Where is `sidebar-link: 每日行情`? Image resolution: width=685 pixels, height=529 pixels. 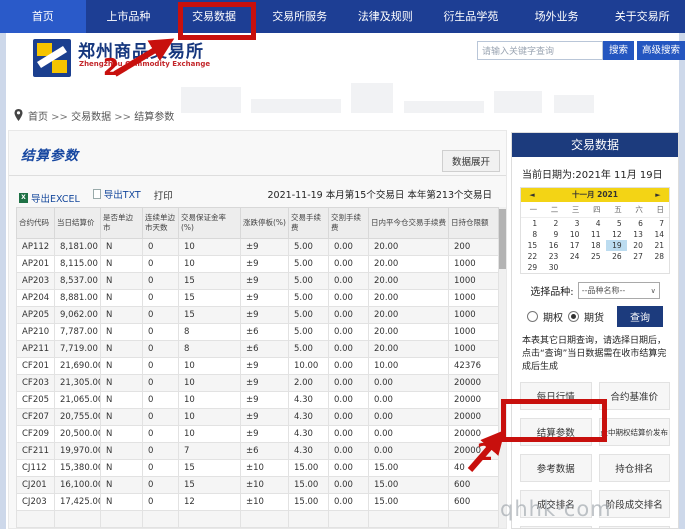
sidebar-link: 每日行情 is located at coordinates (556, 396).